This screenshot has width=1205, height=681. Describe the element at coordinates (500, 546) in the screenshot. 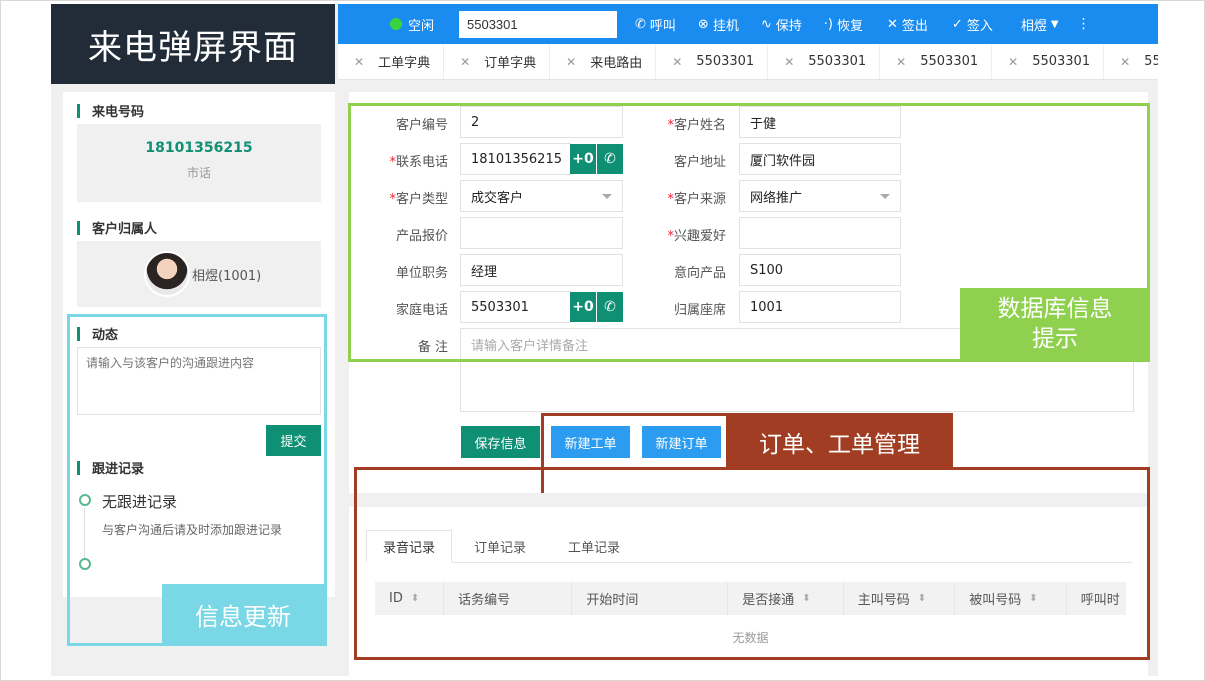

I see `tab-orders: 订单记录` at that location.